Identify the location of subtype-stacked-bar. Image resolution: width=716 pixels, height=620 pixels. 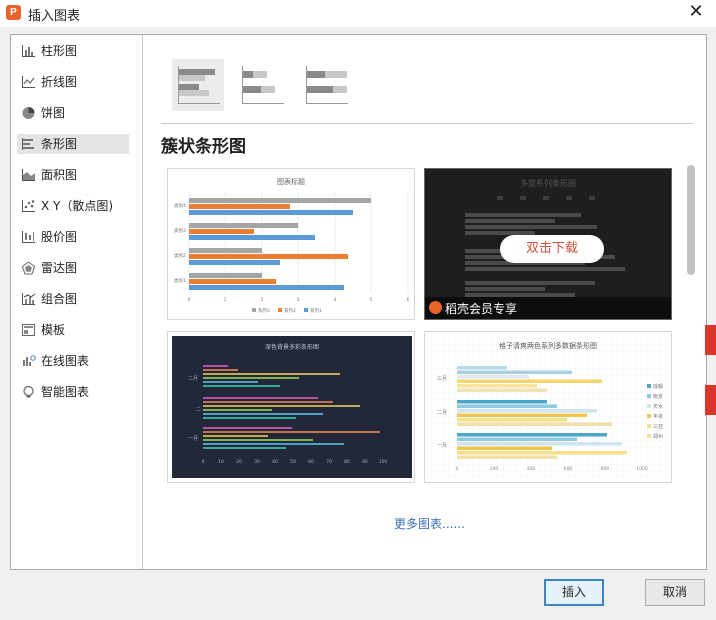
(262, 85).